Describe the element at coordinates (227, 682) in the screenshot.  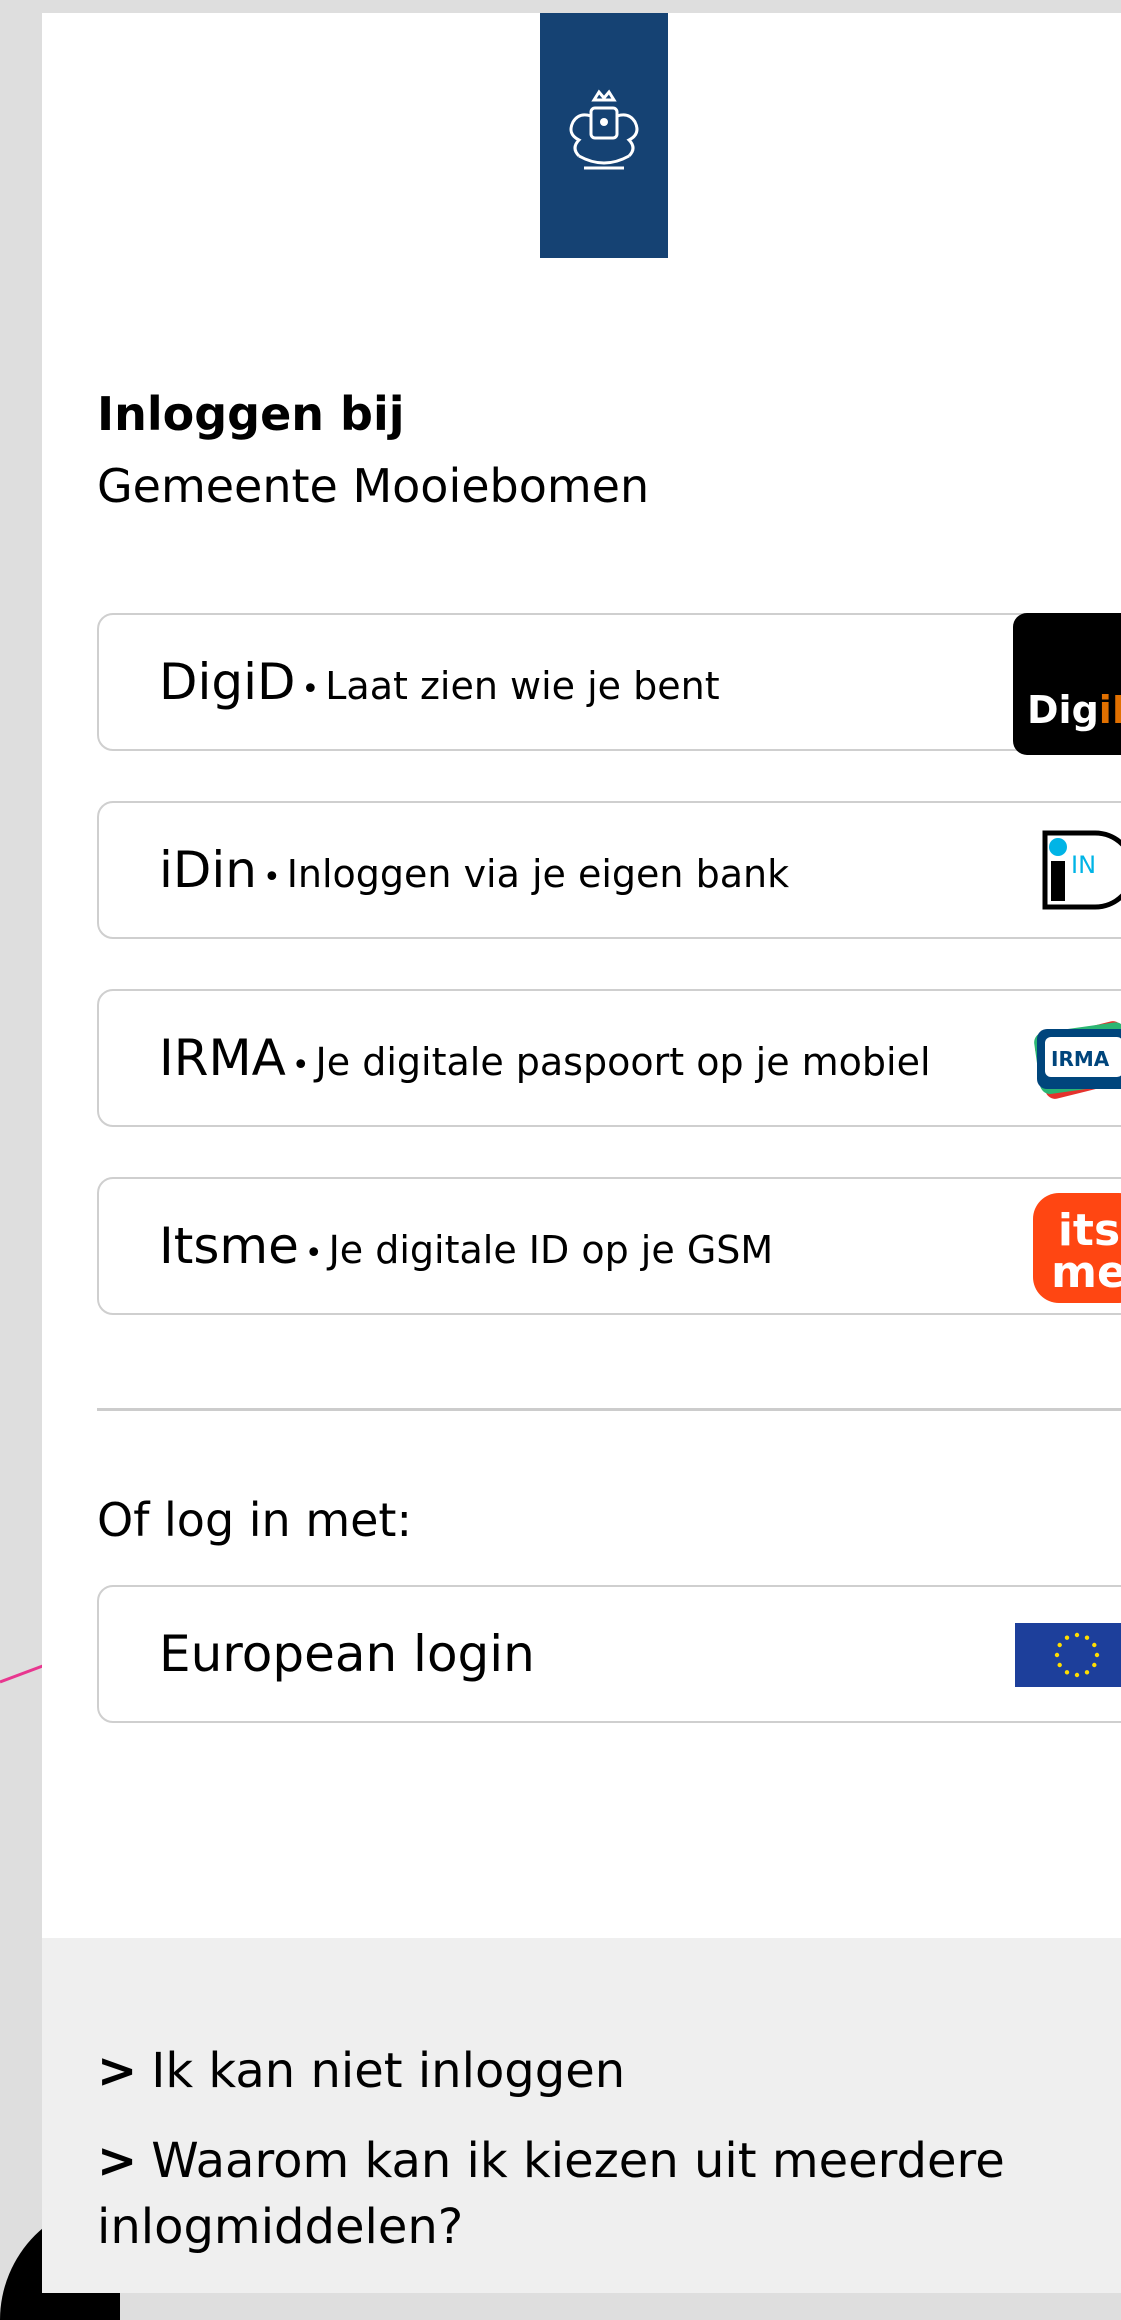
I see `option-name: DigiD` at that location.